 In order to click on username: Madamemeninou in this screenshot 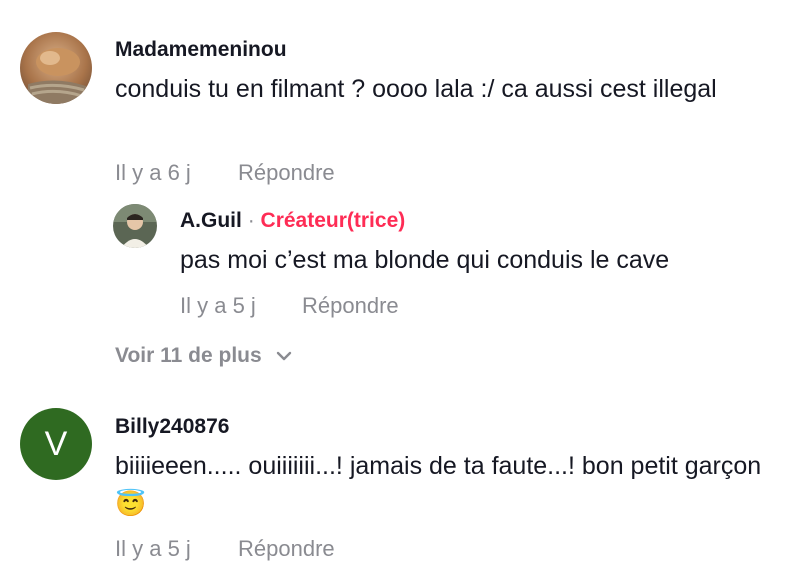, I will do `click(201, 50)`.